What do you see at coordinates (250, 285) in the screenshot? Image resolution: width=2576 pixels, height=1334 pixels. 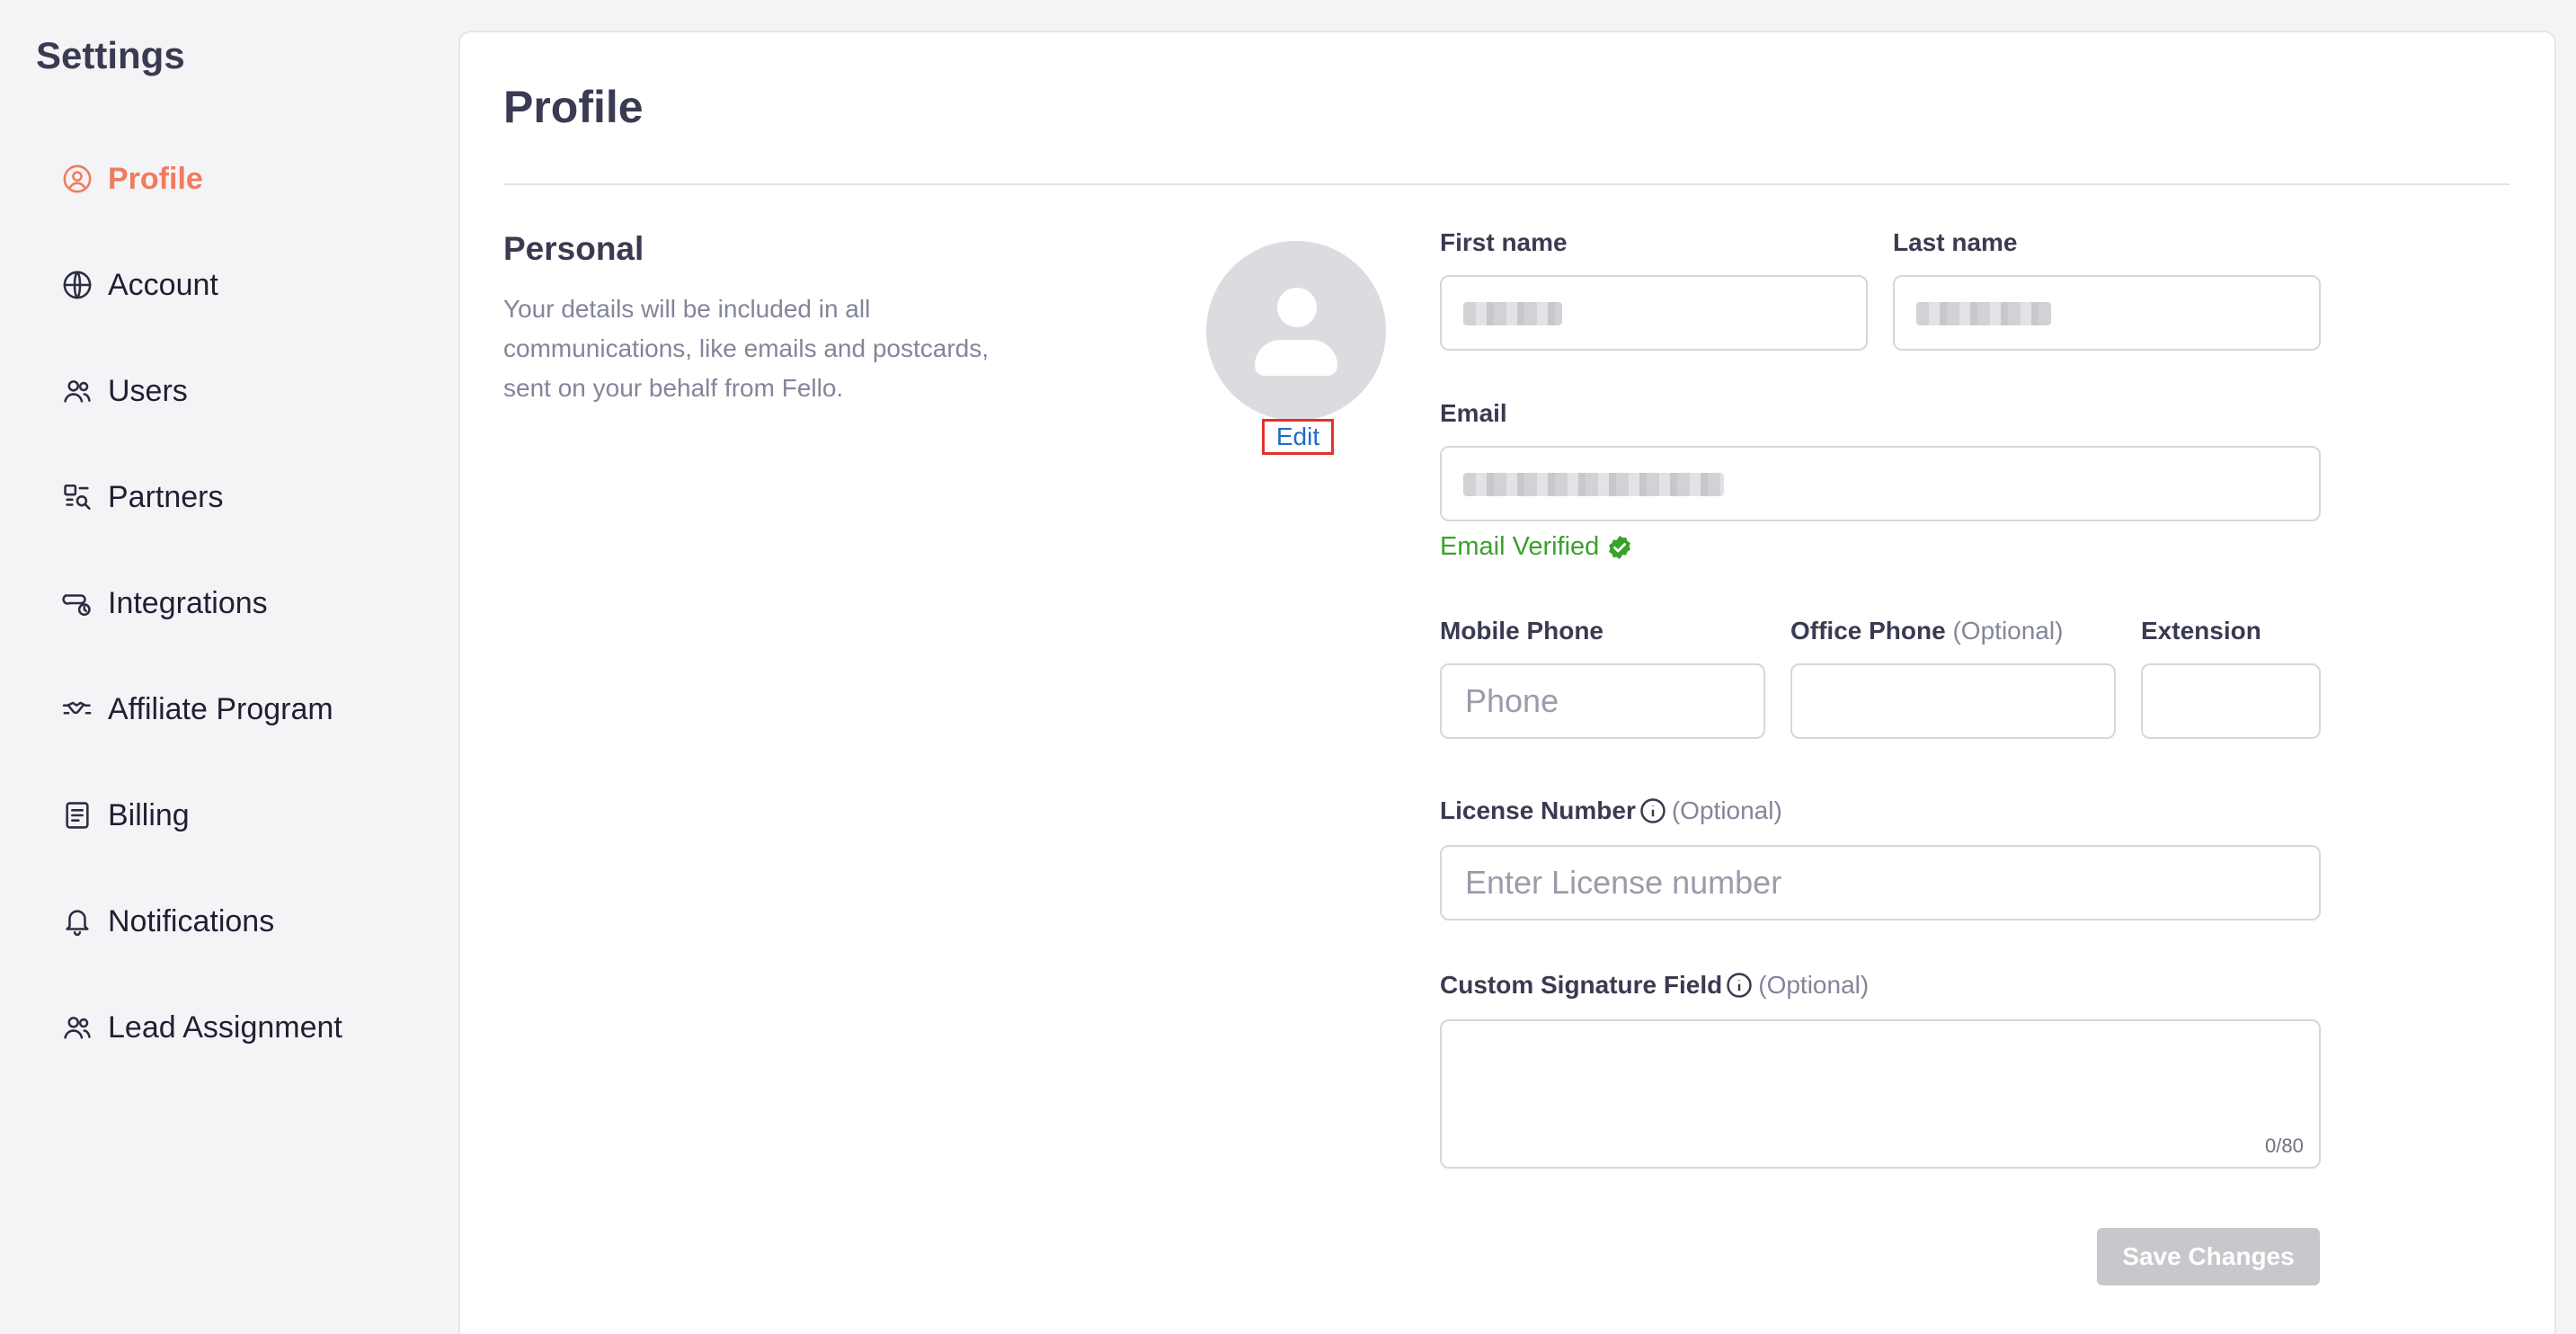 I see `sidebar-item-account: Account` at bounding box center [250, 285].